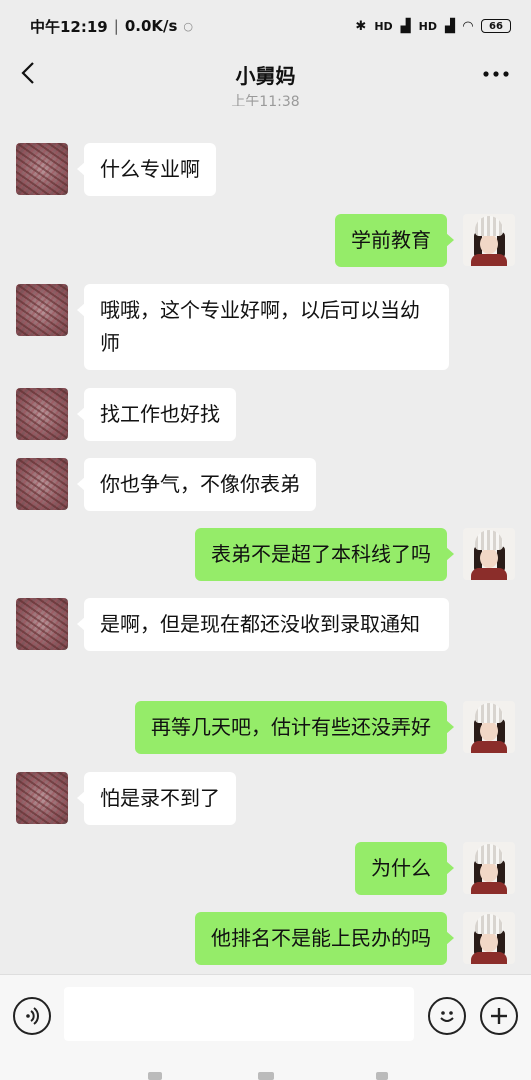  Describe the element at coordinates (324, 554) in the screenshot. I see `message-bubble-sent: 表弟不是超了本科线了吗` at that location.